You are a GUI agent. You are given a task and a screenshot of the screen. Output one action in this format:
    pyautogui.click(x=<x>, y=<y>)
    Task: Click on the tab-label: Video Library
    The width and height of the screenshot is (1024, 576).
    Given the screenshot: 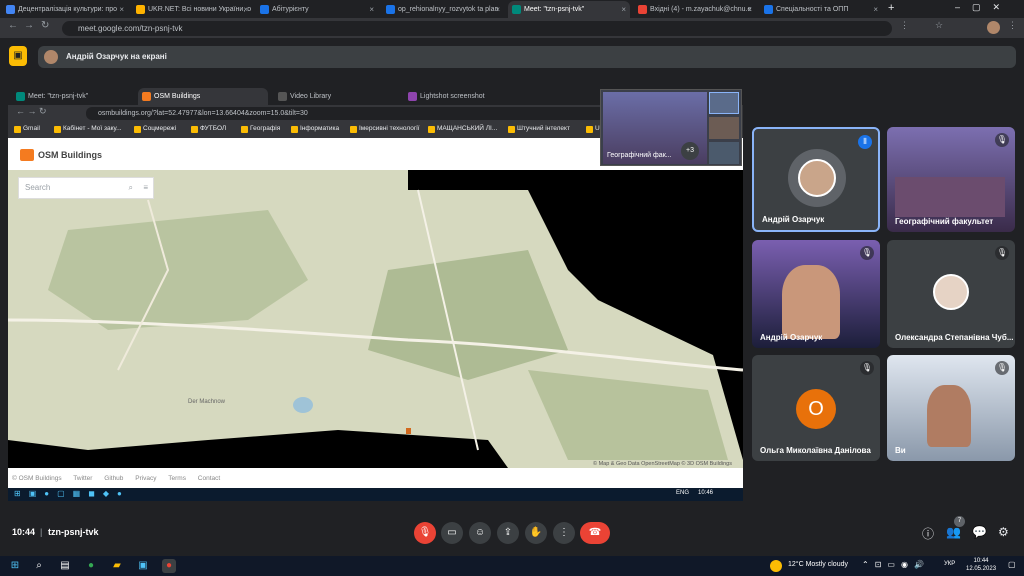 What is the action you would take?
    pyautogui.click(x=311, y=96)
    